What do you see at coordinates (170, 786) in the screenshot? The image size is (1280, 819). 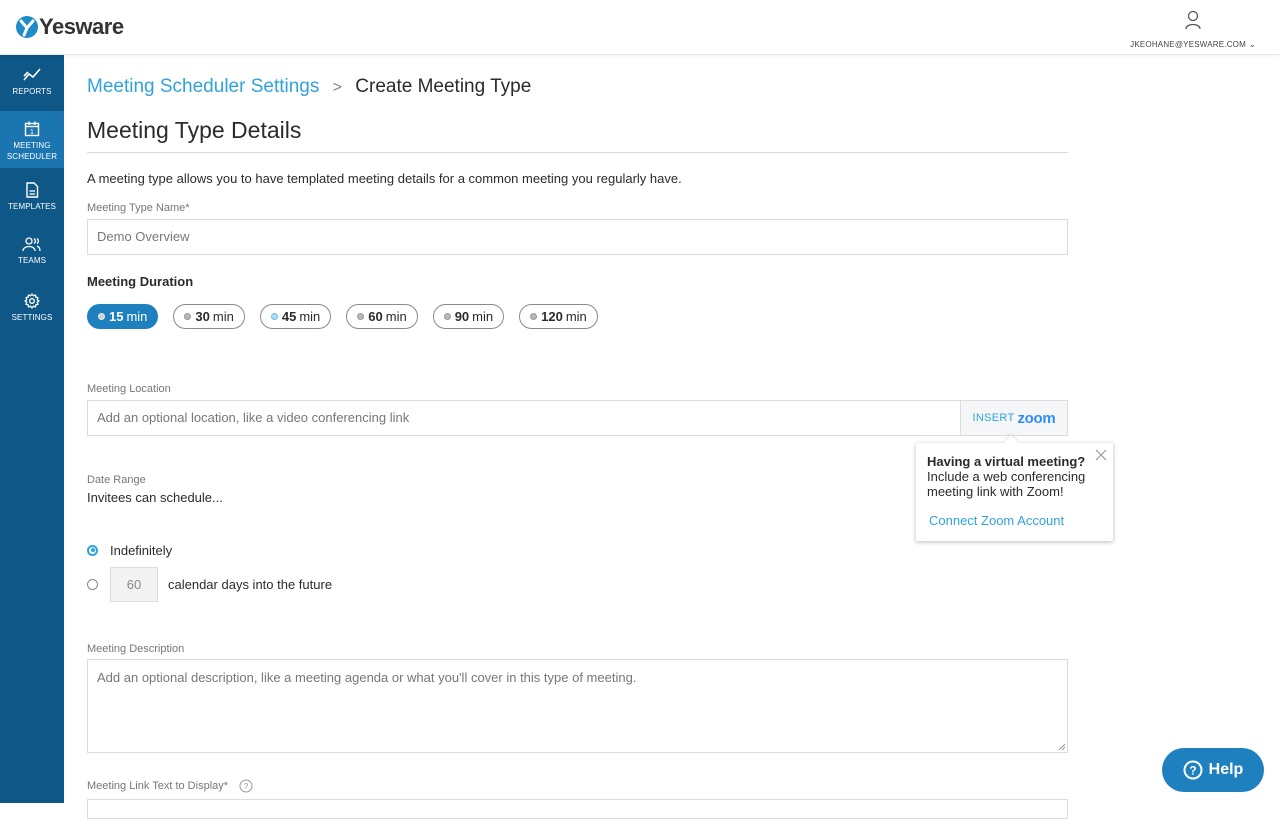 I see `meeting-link-text-label: Meeting Link Text to Display* ?` at bounding box center [170, 786].